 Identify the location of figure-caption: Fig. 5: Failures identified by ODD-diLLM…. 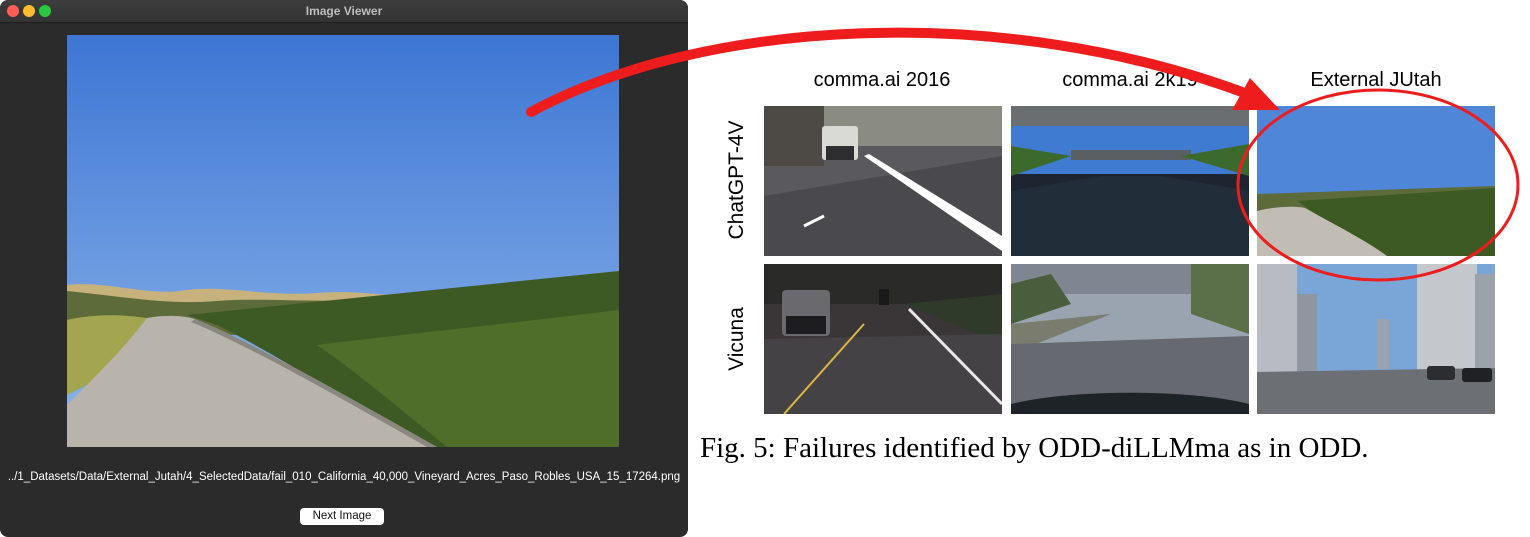
(1034, 448).